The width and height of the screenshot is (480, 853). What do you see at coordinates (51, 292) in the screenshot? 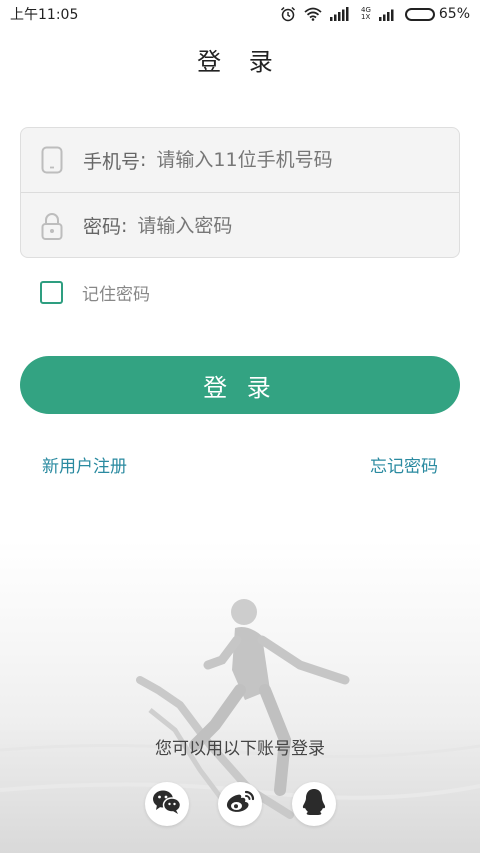
I see `remember-checkbox` at bounding box center [51, 292].